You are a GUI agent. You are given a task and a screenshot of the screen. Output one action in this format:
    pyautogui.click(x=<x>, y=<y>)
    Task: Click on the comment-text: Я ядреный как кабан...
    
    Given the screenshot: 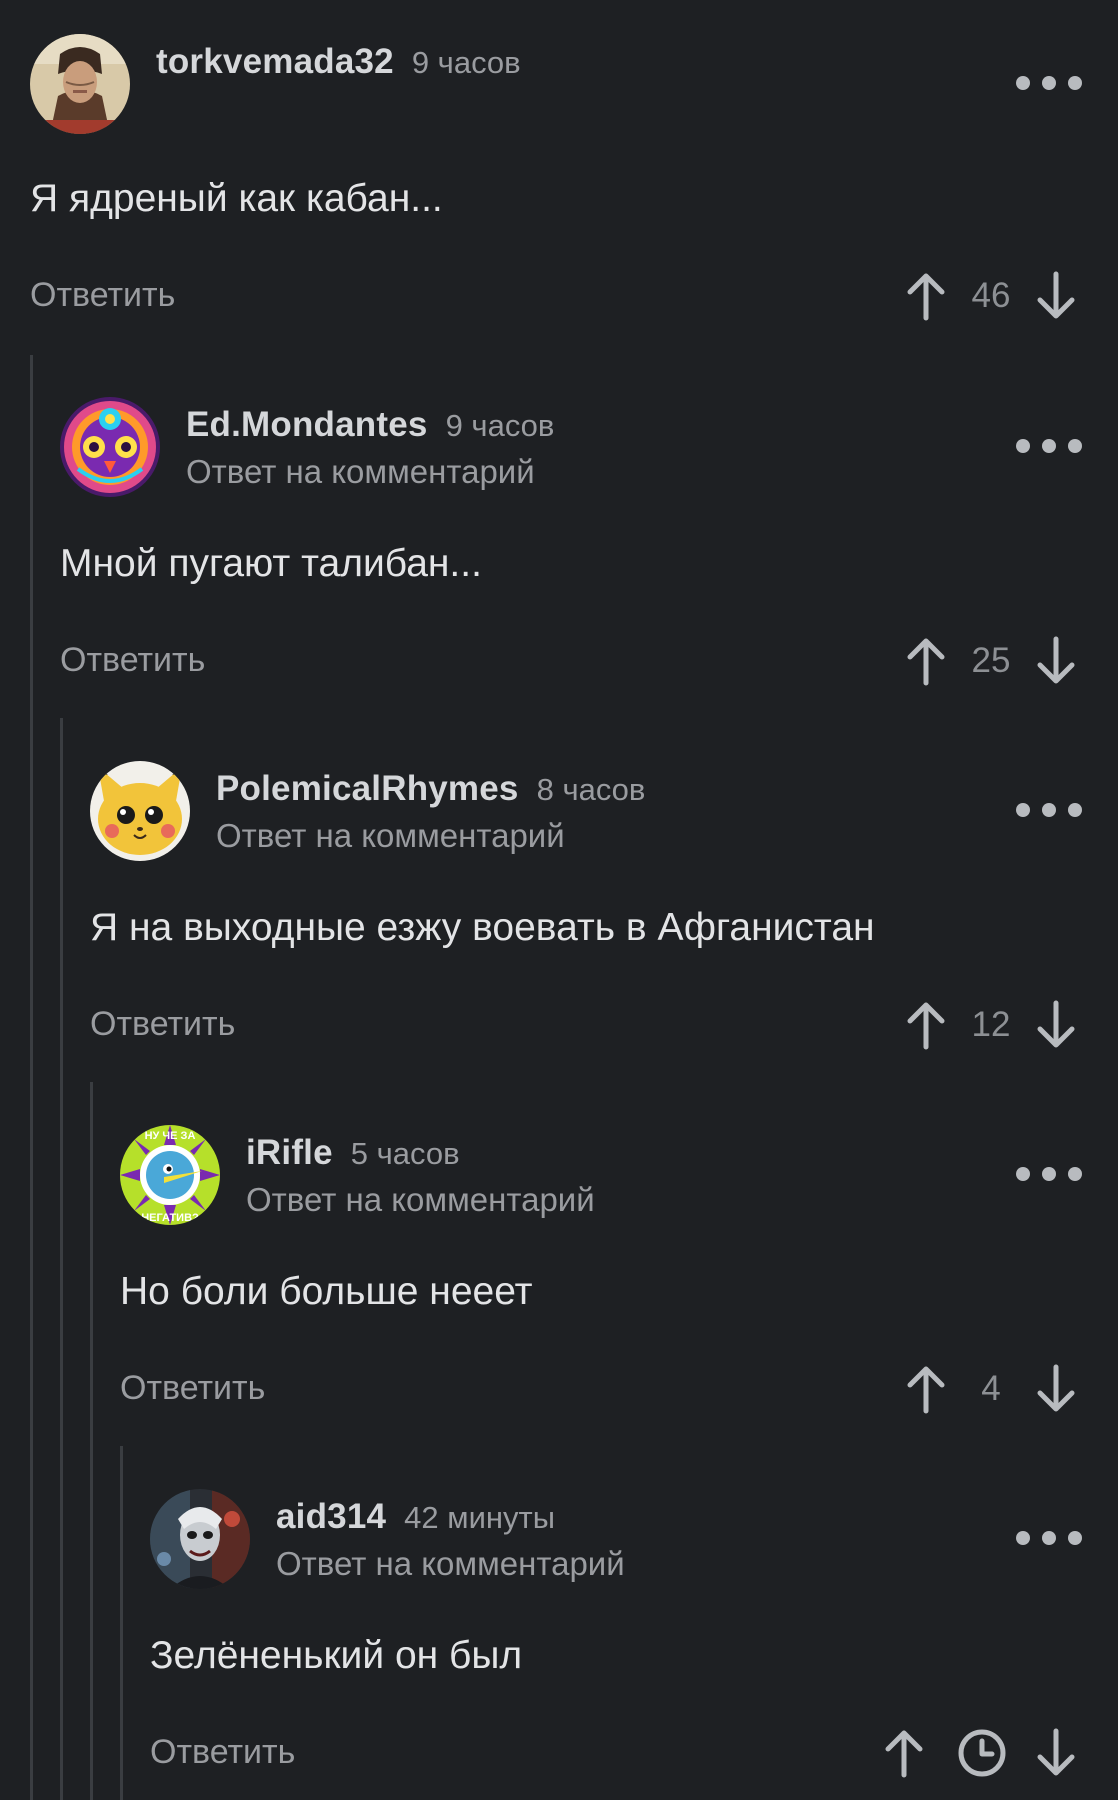 What is the action you would take?
    pyautogui.click(x=236, y=198)
    